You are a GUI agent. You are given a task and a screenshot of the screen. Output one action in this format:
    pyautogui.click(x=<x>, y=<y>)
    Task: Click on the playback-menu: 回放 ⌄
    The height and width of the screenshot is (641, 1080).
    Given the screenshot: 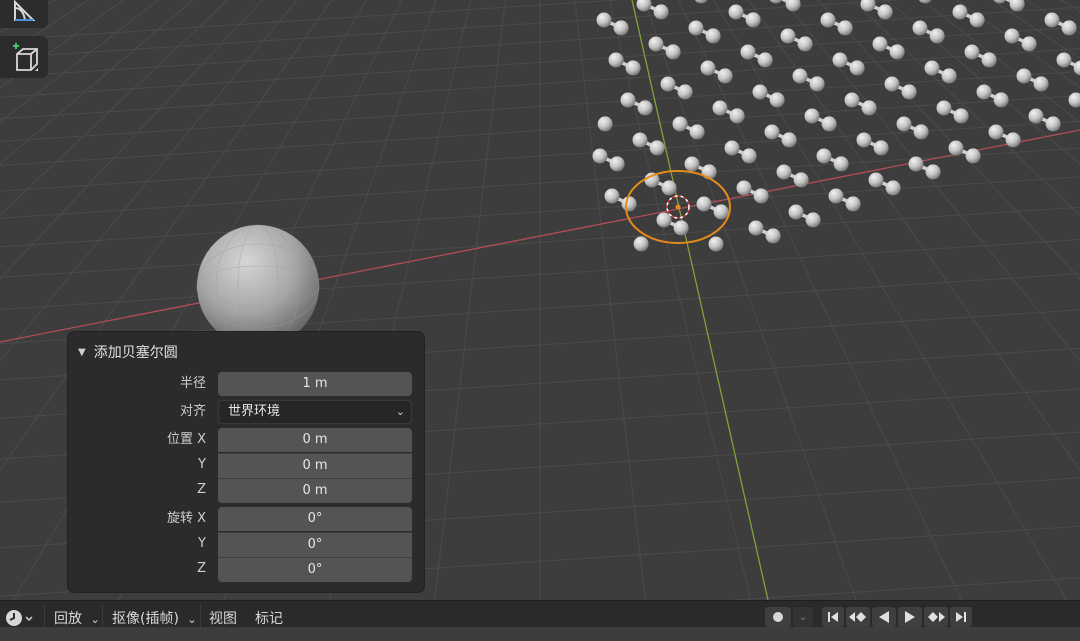 What is the action you would take?
    pyautogui.click(x=77, y=614)
    